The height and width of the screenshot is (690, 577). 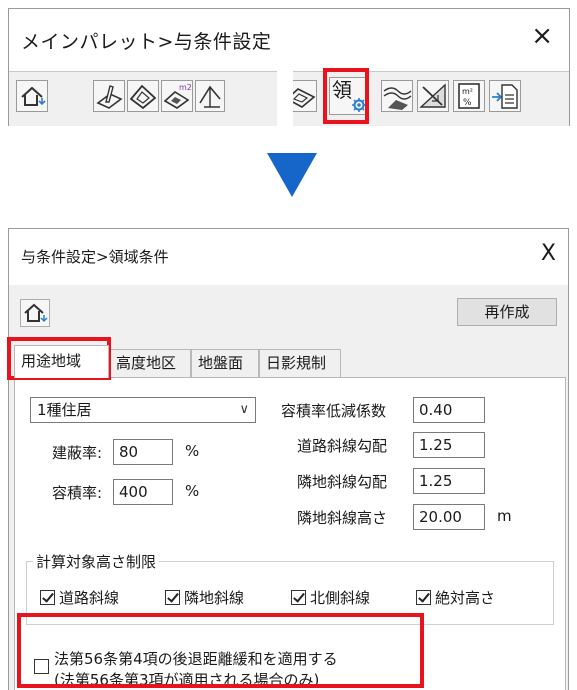 I want to click on checkbox-label: 隣地斜線, so click(x=214, y=598).